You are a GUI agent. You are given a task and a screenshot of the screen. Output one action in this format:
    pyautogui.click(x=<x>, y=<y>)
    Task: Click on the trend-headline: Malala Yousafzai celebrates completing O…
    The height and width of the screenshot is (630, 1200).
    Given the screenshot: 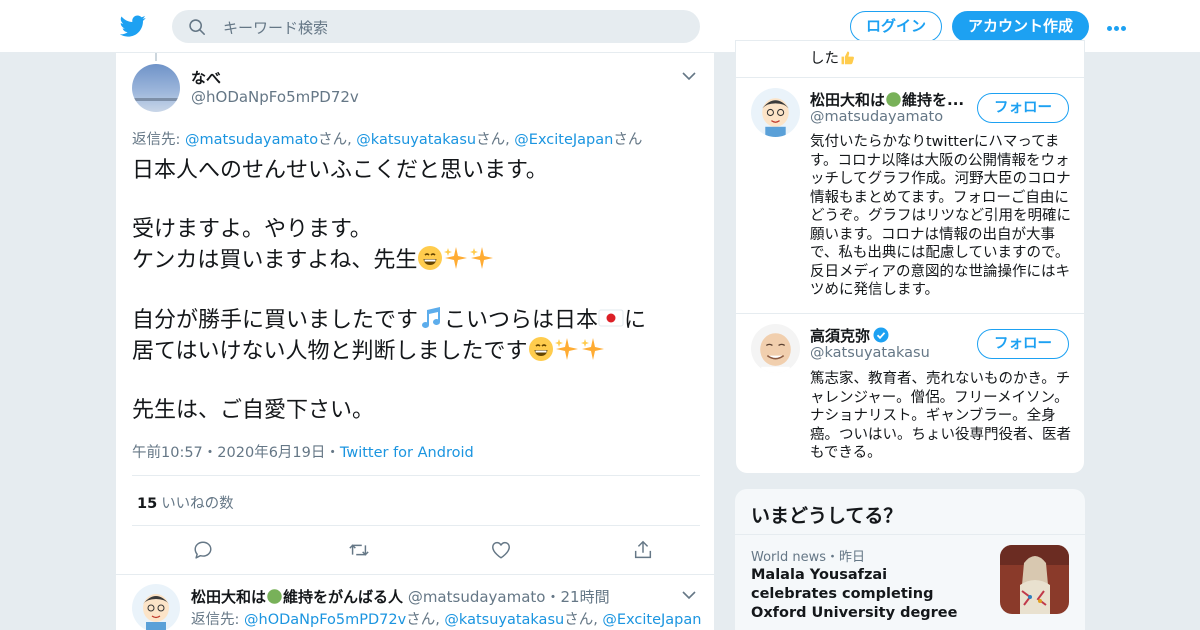 What is the action you would take?
    pyautogui.click(x=861, y=594)
    